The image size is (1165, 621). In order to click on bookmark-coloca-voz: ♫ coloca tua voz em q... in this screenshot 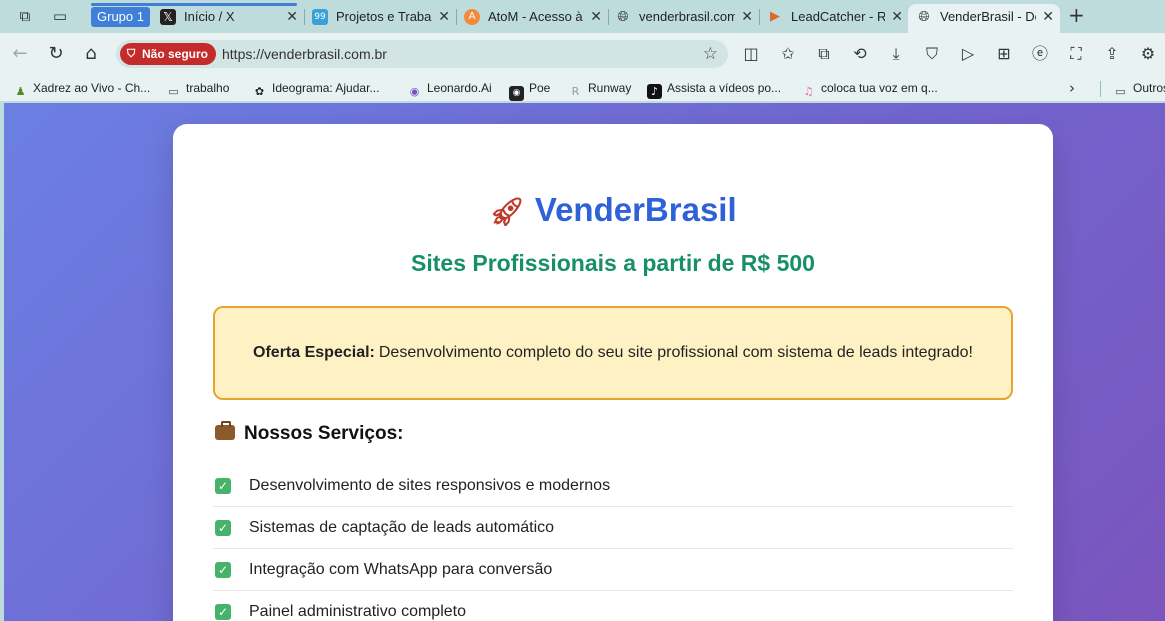, I will do `click(869, 89)`.